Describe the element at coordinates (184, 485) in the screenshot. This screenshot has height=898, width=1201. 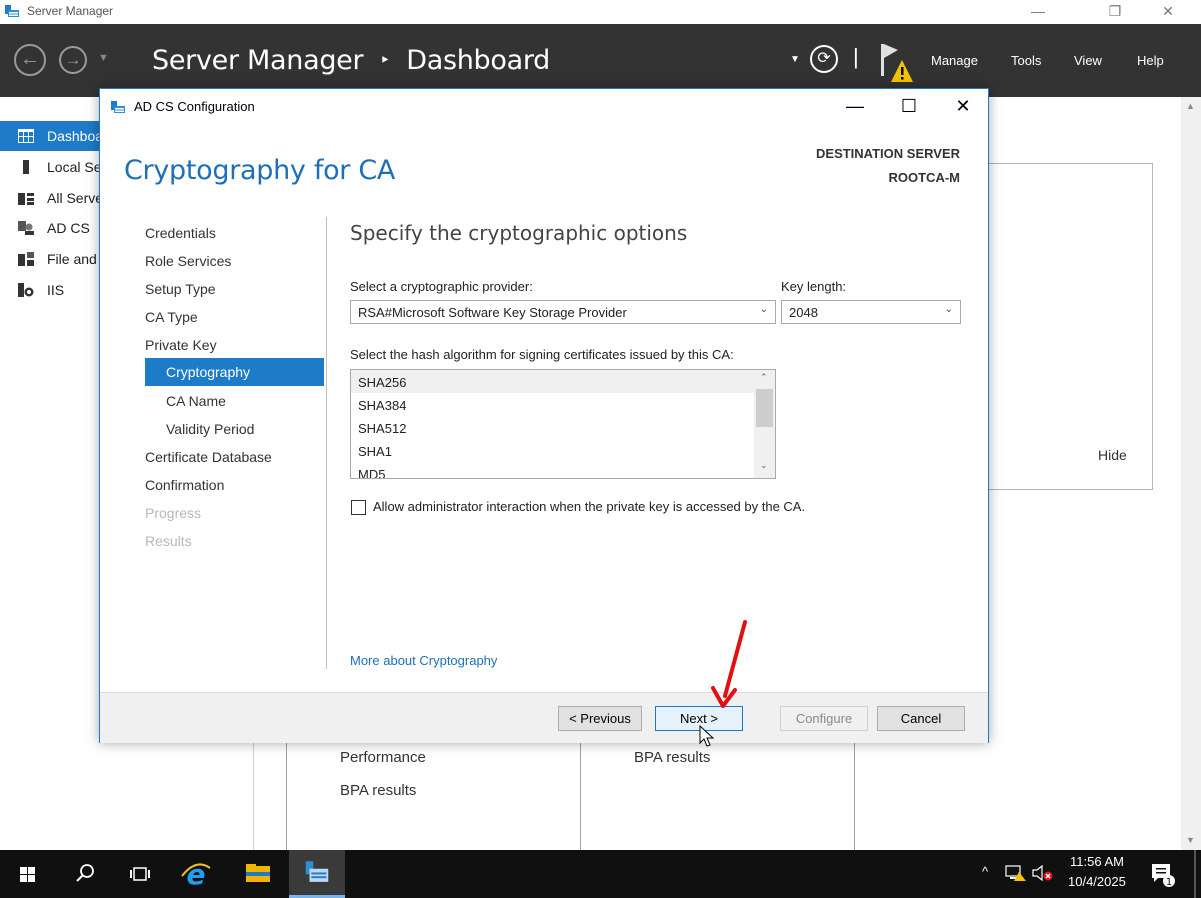
I see `step-confirmation: Confirmation` at that location.